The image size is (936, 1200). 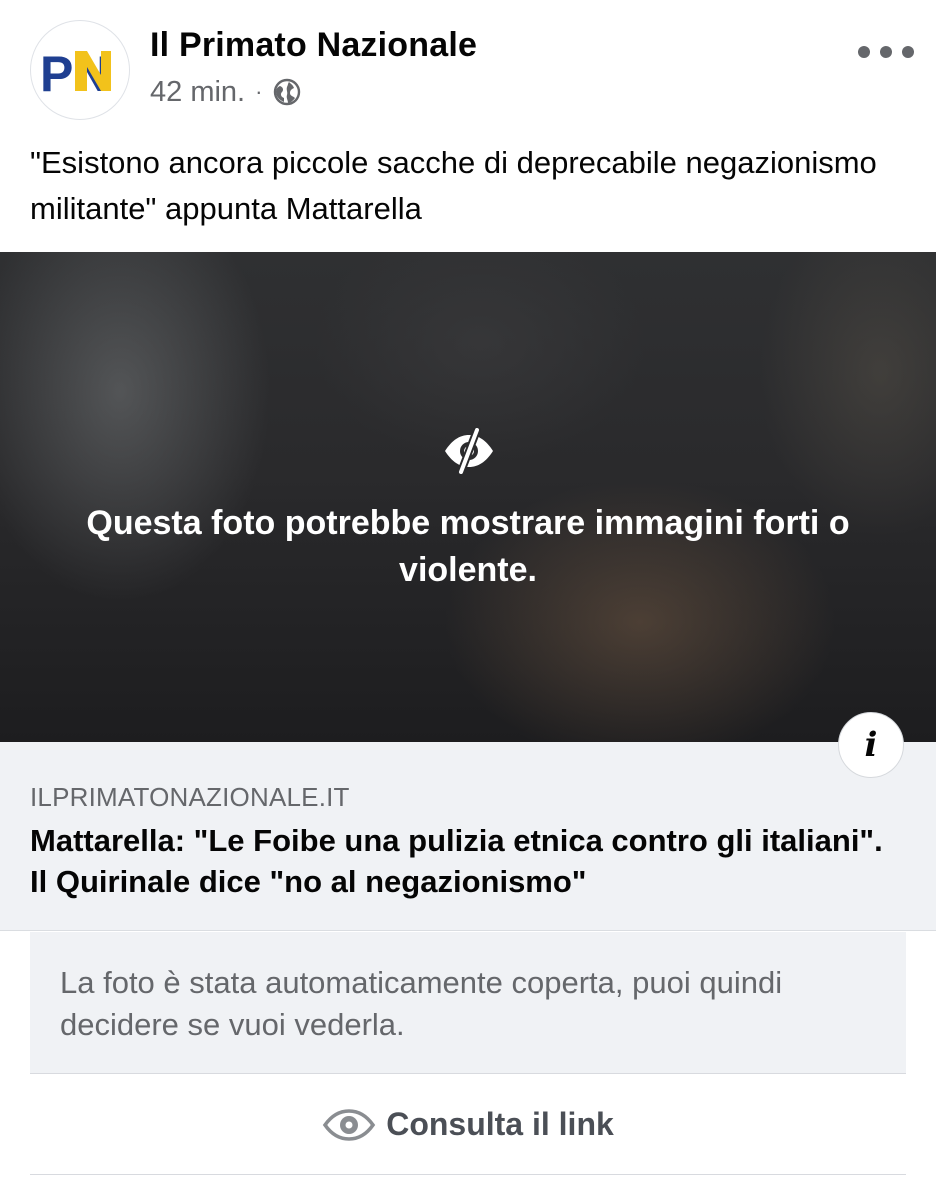 What do you see at coordinates (190, 797) in the screenshot?
I see `link-domain: ILPRIMATONAZIONALE.IT` at bounding box center [190, 797].